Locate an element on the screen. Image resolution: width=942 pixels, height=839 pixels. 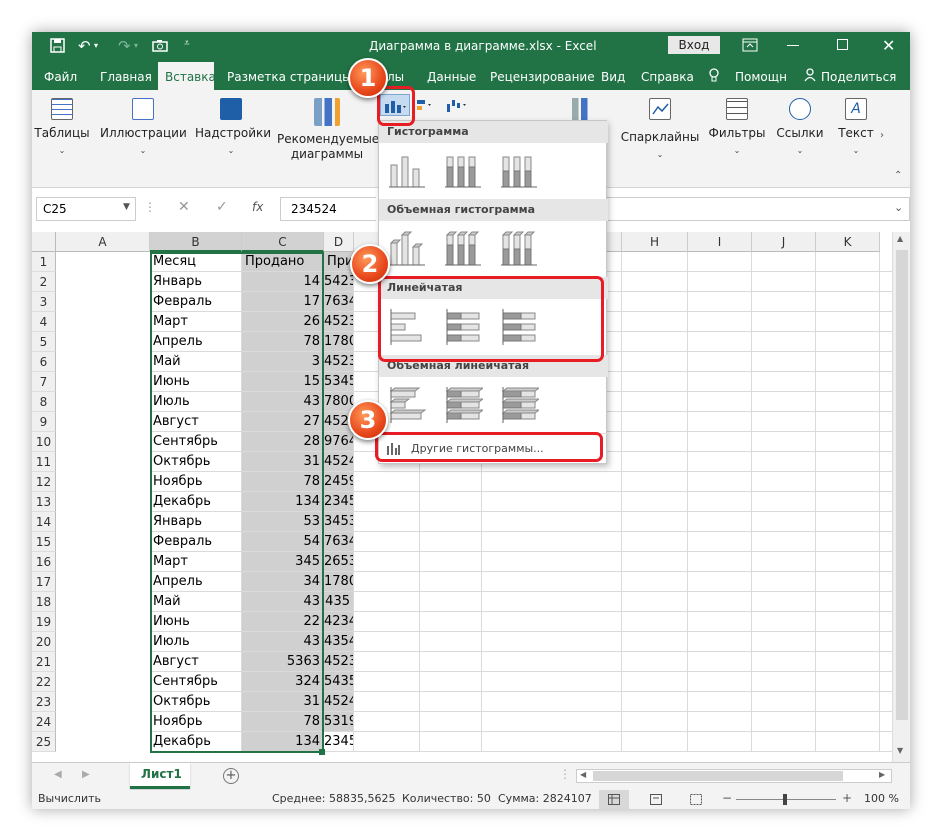
column-header-h: H is located at coordinates (655, 242).